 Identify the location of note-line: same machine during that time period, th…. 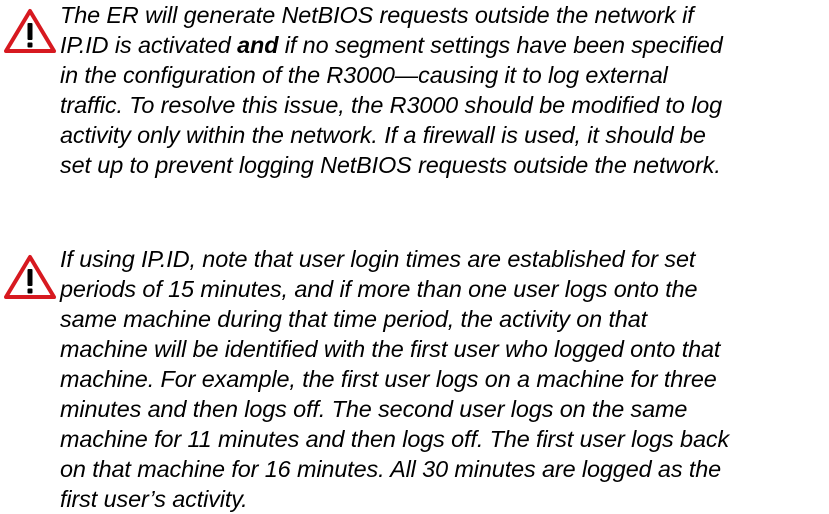
(354, 319).